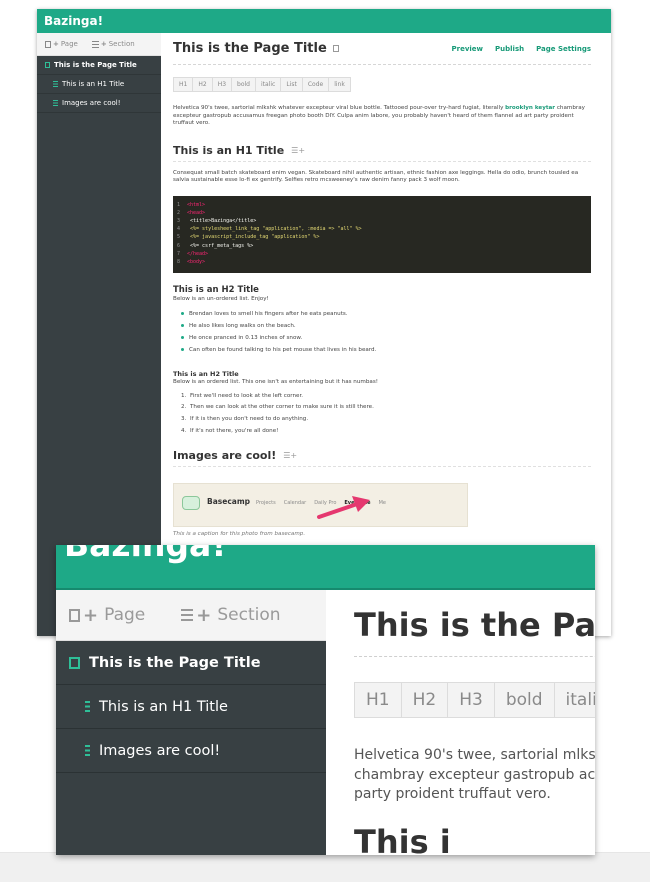  What do you see at coordinates (225, 456) in the screenshot?
I see `images-heading: Images are cool!` at bounding box center [225, 456].